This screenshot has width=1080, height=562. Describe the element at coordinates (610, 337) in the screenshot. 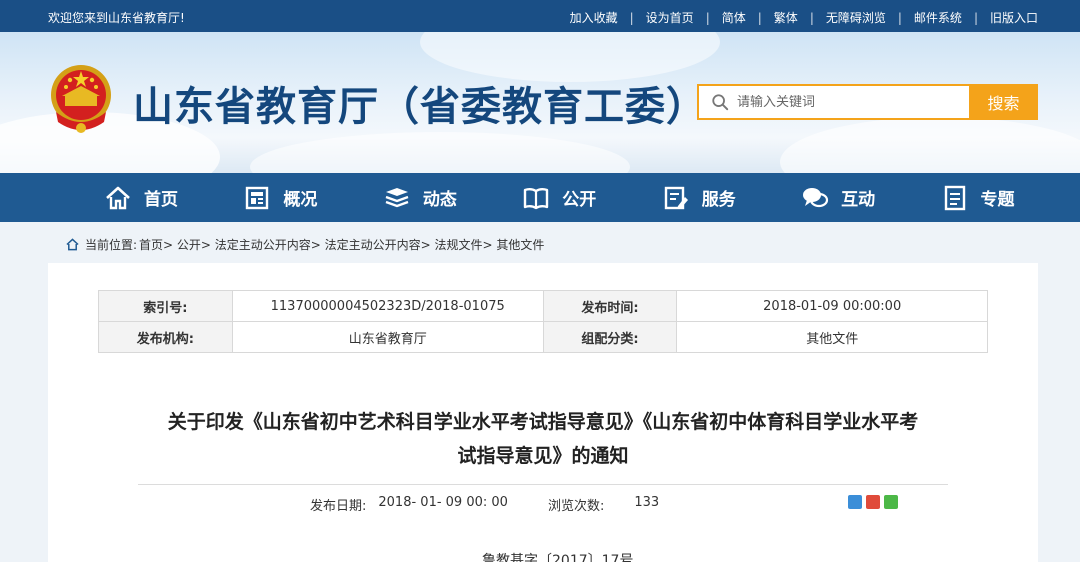

I see `category-label: 组配分类:` at that location.